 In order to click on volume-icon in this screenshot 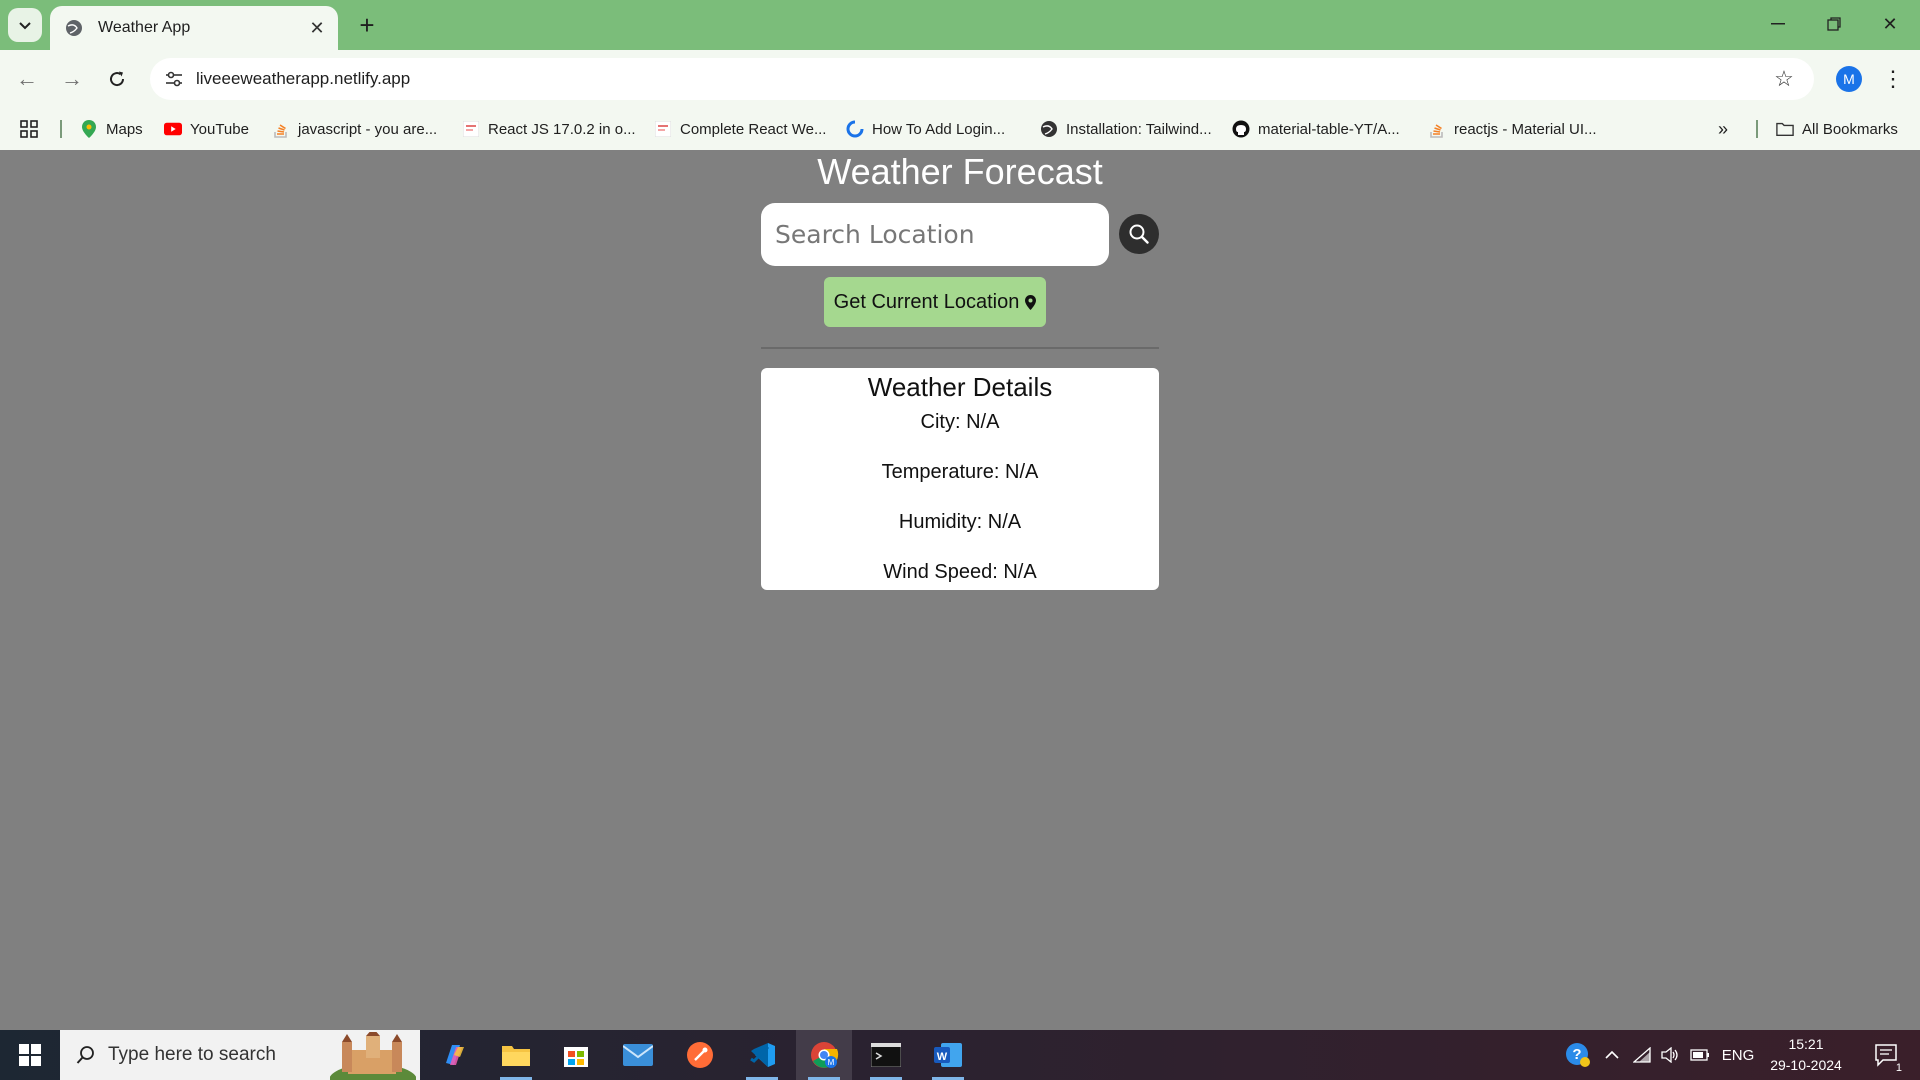, I will do `click(1670, 1055)`.